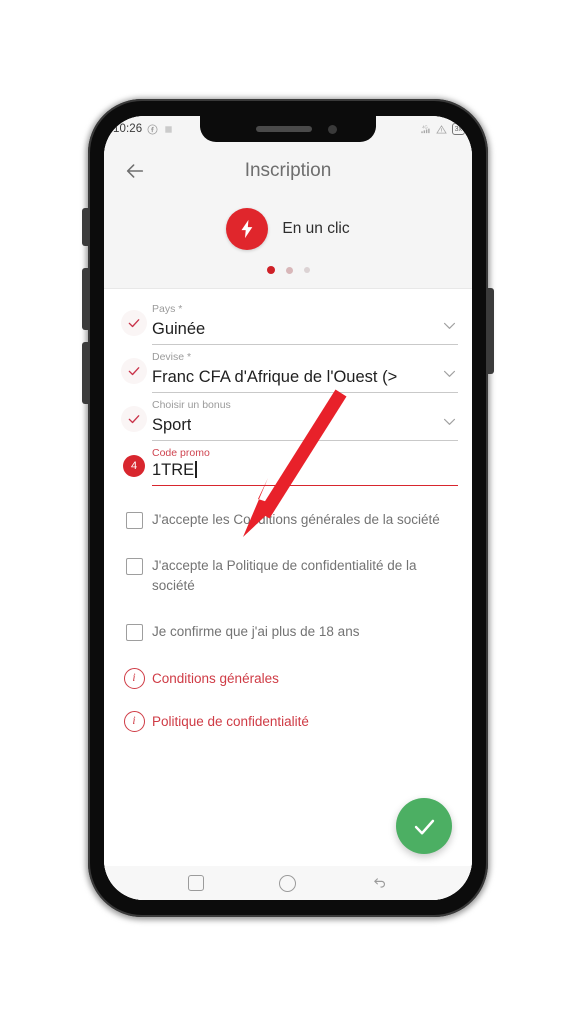  Describe the element at coordinates (316, 228) in the screenshot. I see `promo-label: En un clic` at that location.